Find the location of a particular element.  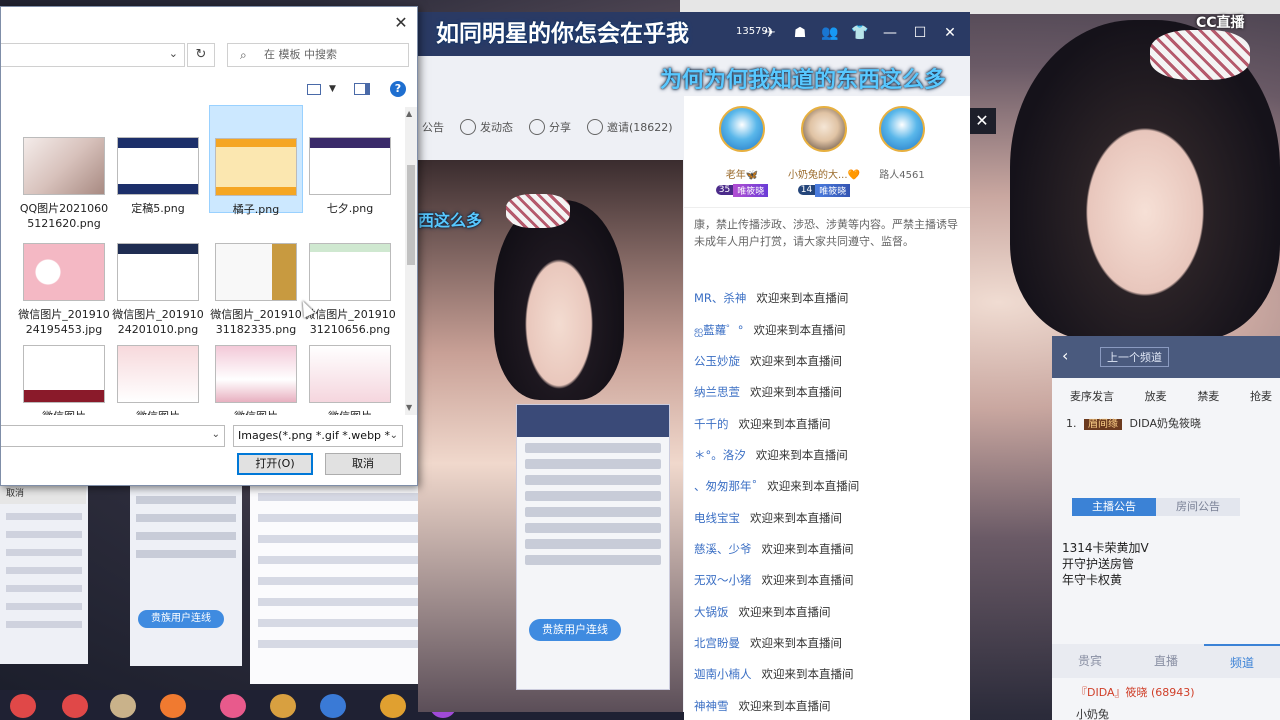

chat-username: 、匆匆那年˚ is located at coordinates (725, 486).